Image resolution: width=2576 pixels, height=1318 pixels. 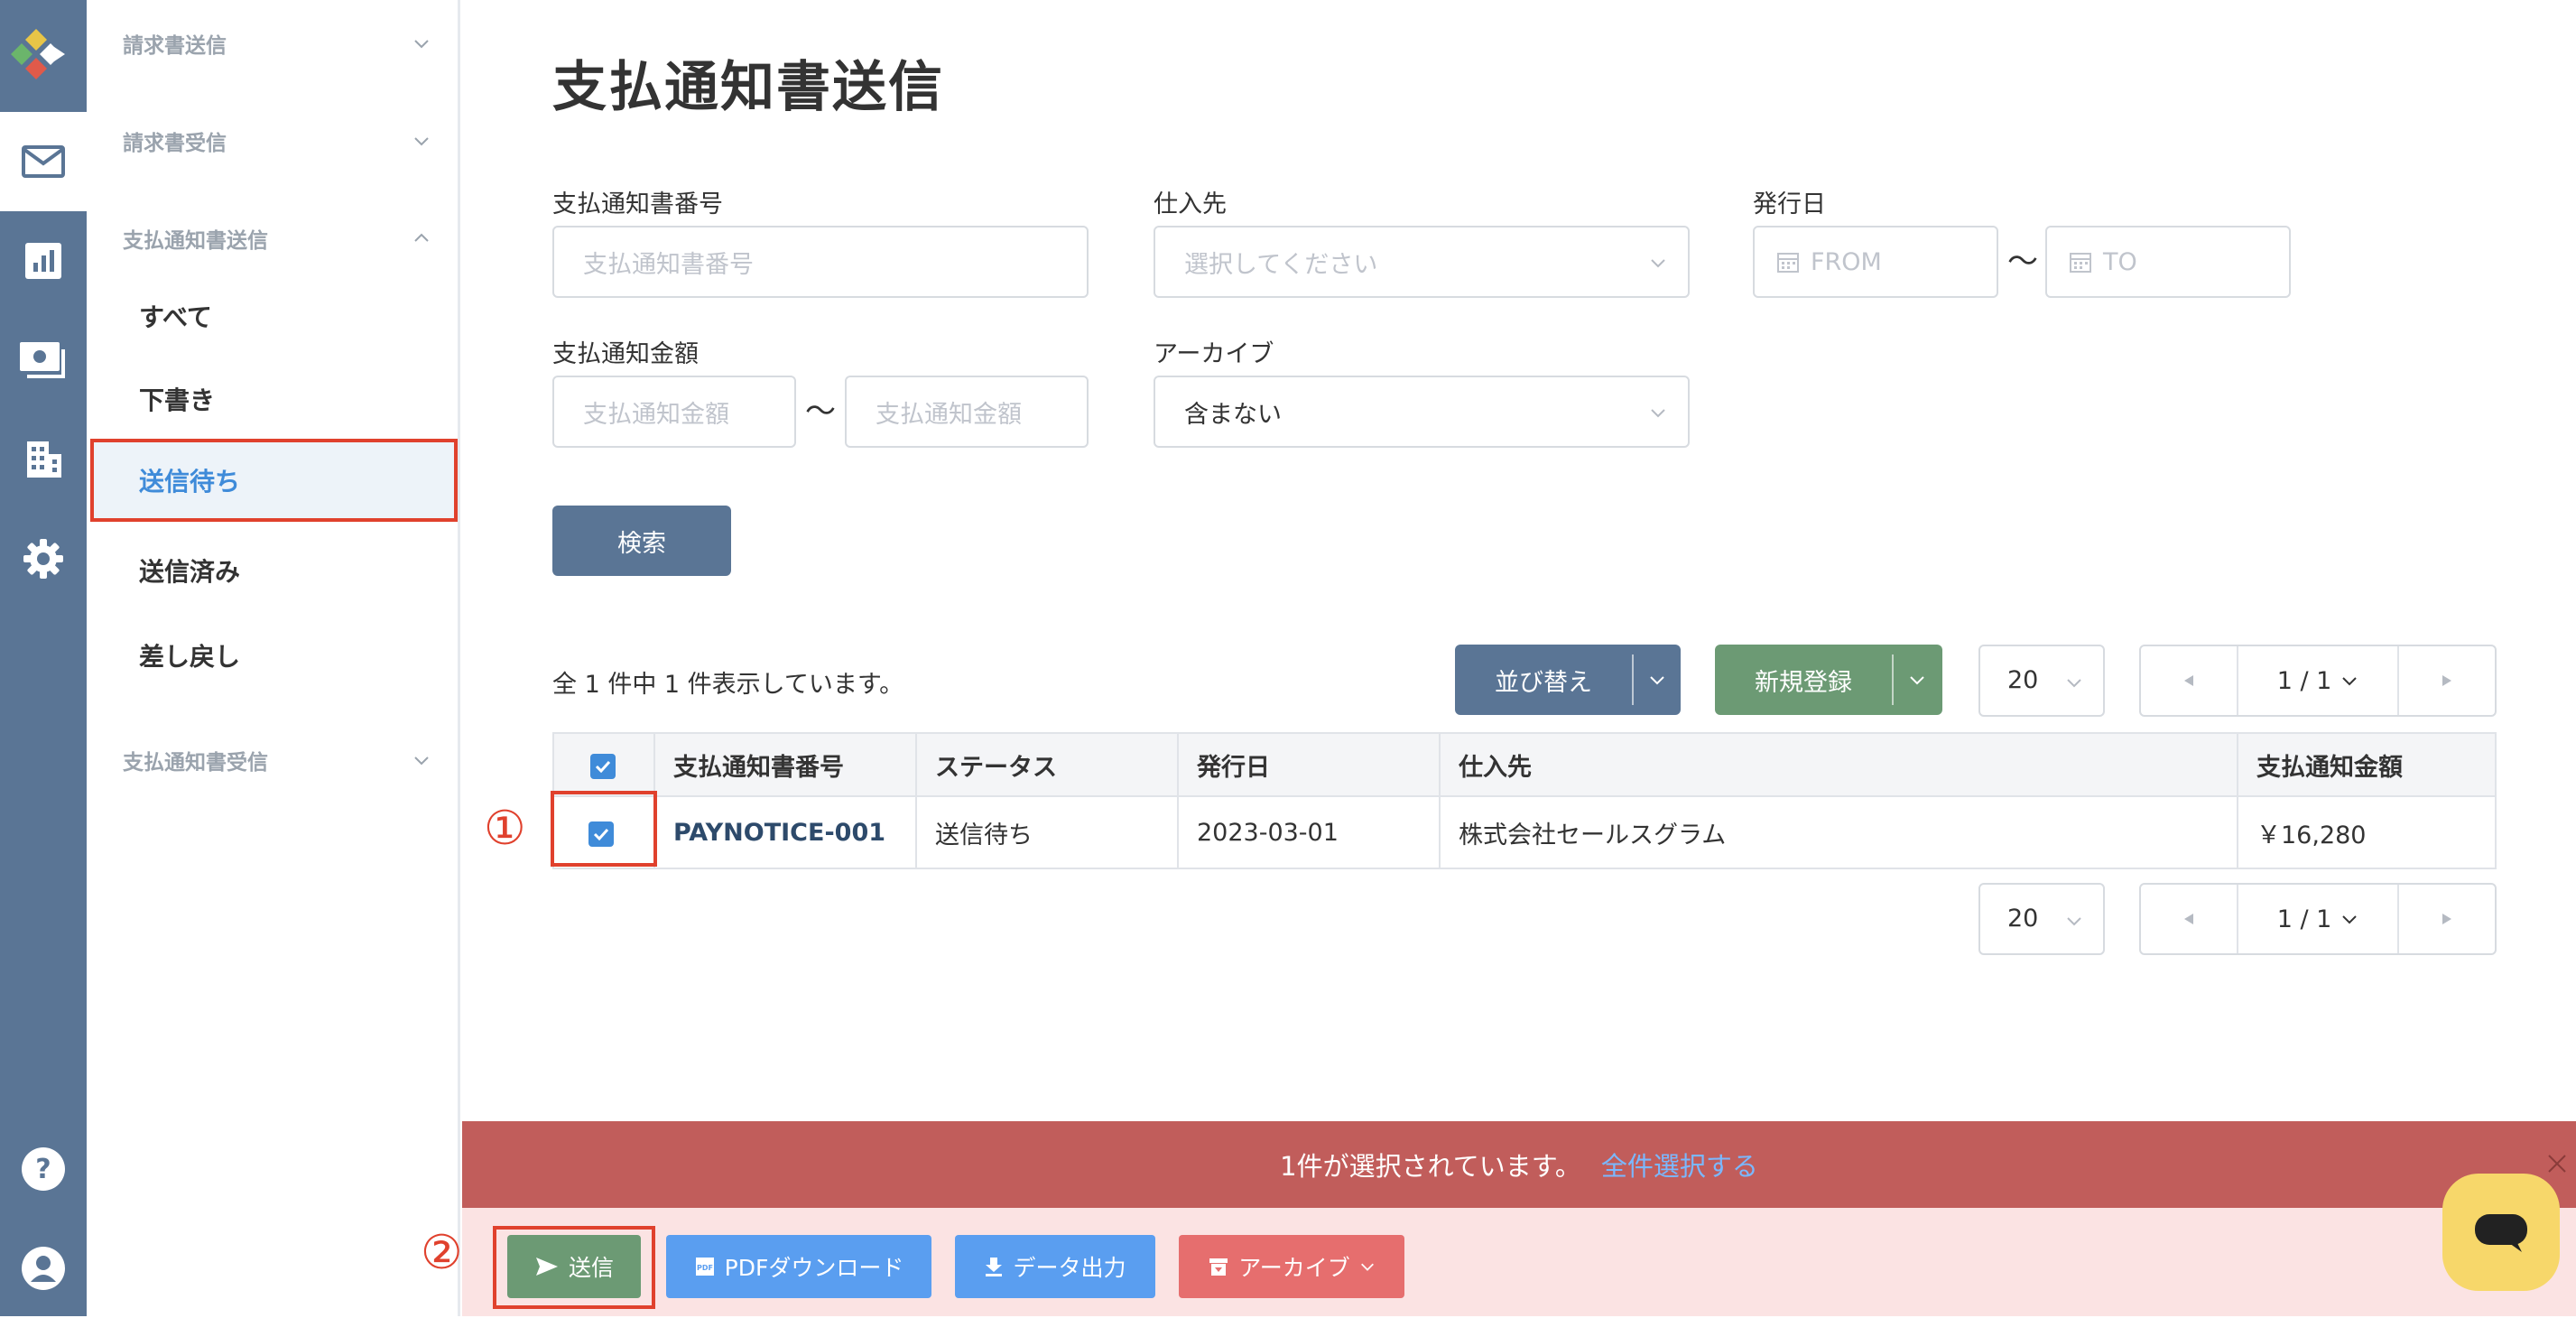 What do you see at coordinates (189, 480) in the screenshot?
I see `sidebar-item-label: 送信待ち` at bounding box center [189, 480].